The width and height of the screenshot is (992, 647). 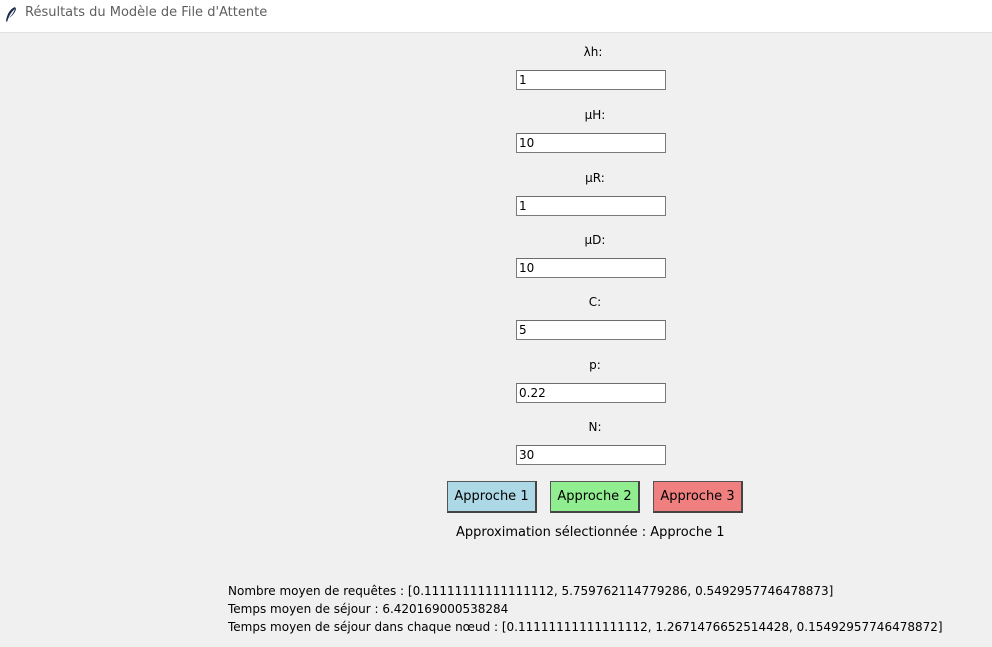 I want to click on mu-d-label: μD:, so click(x=595, y=240).